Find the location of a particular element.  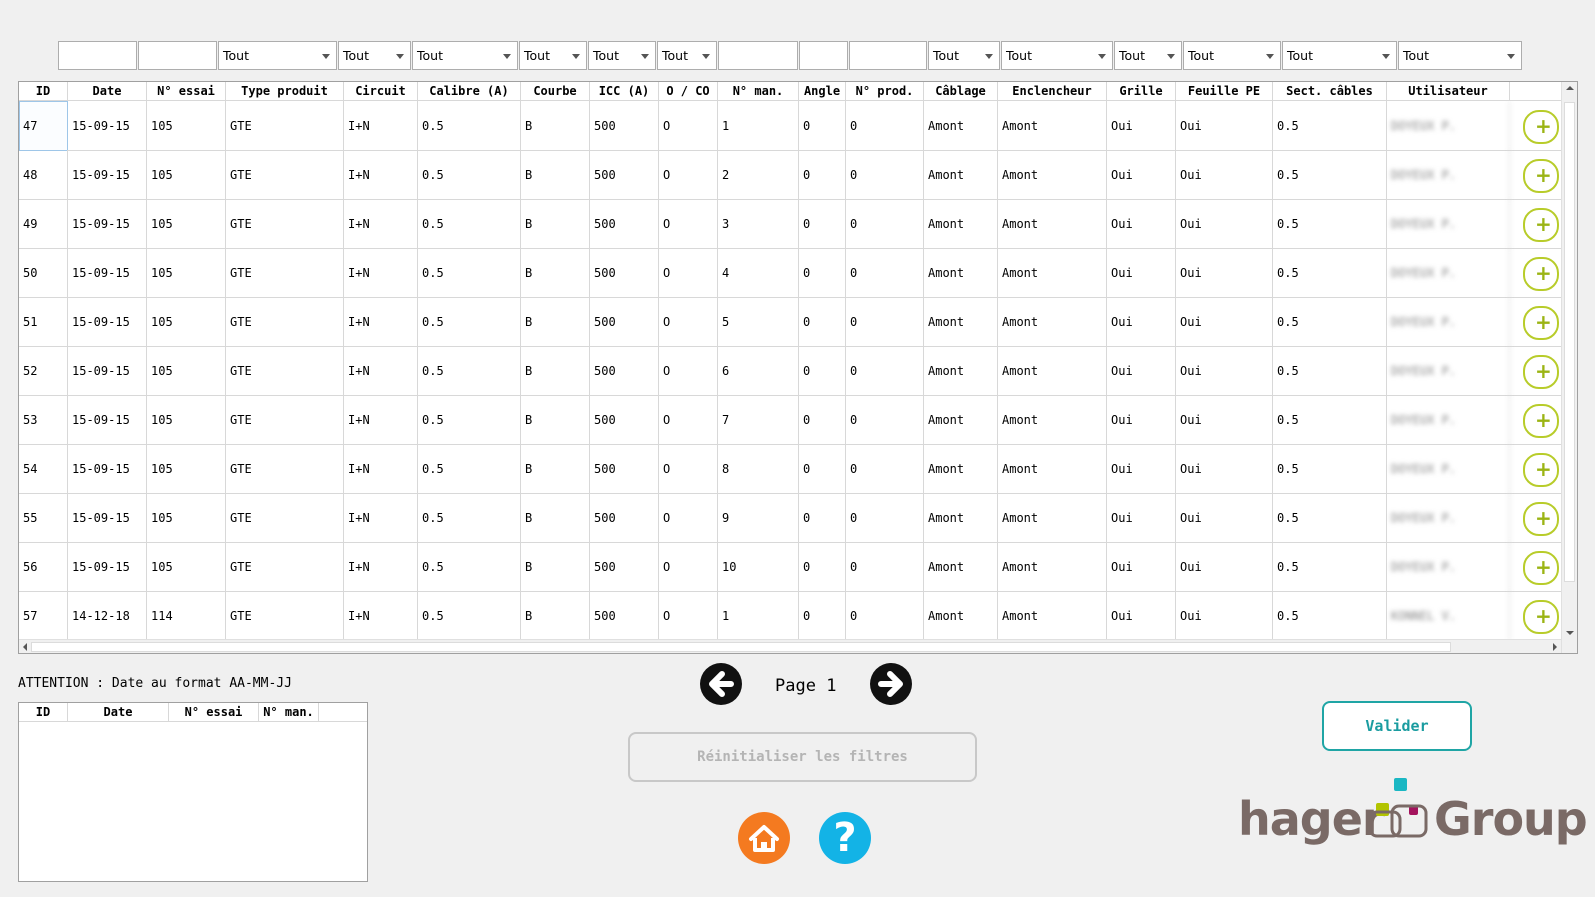

scroll-up-icon is located at coordinates (1570, 88).